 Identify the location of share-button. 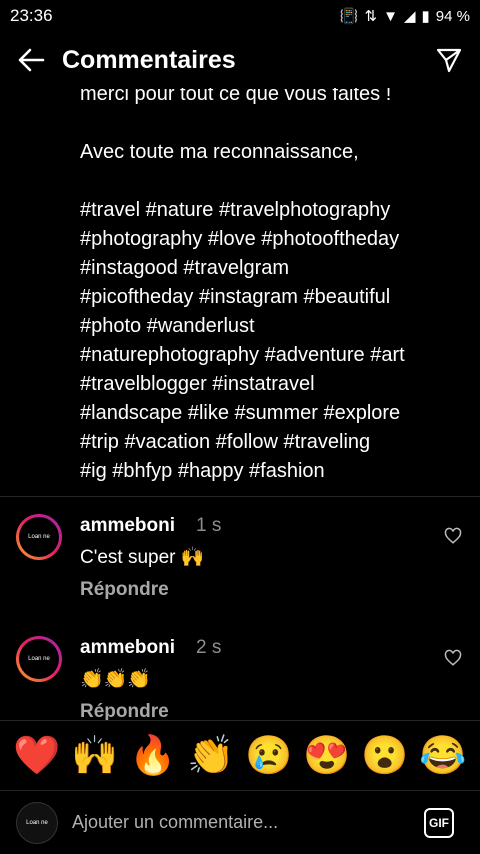
(449, 60).